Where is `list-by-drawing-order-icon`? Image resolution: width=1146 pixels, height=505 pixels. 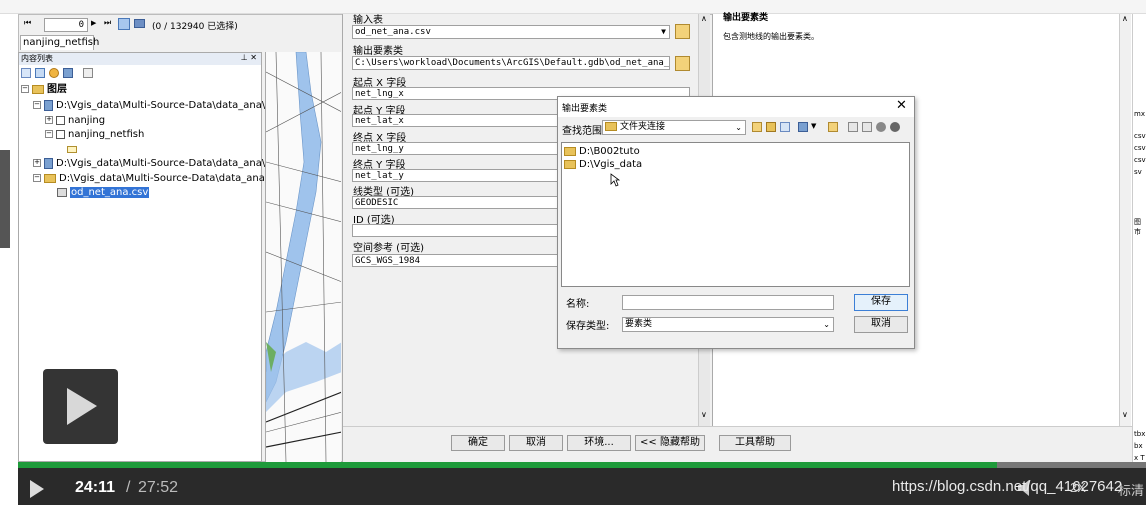 list-by-drawing-order-icon is located at coordinates (26, 73).